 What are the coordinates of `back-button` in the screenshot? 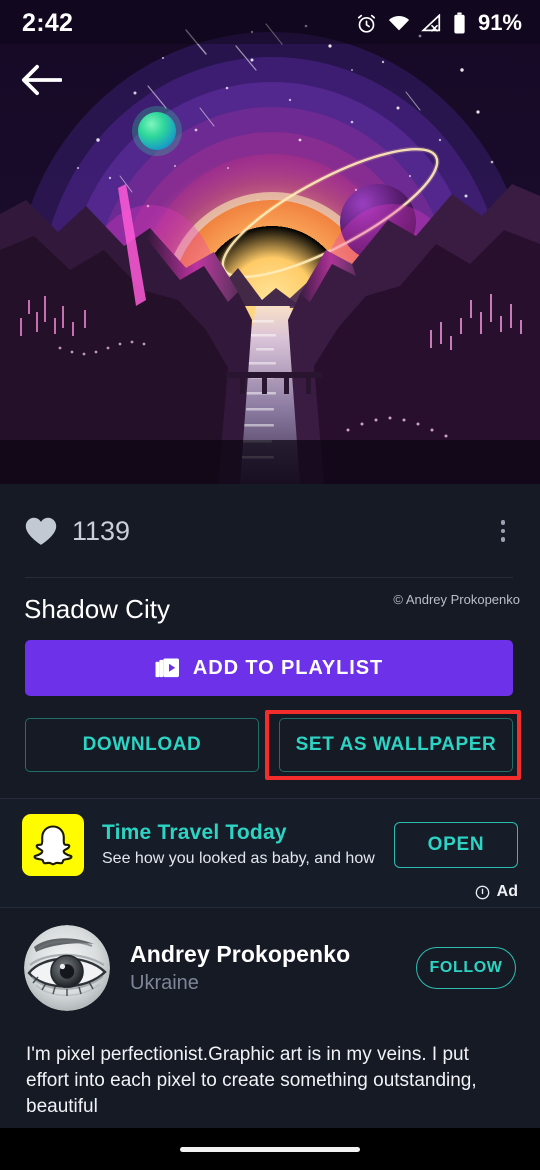 It's located at (40, 80).